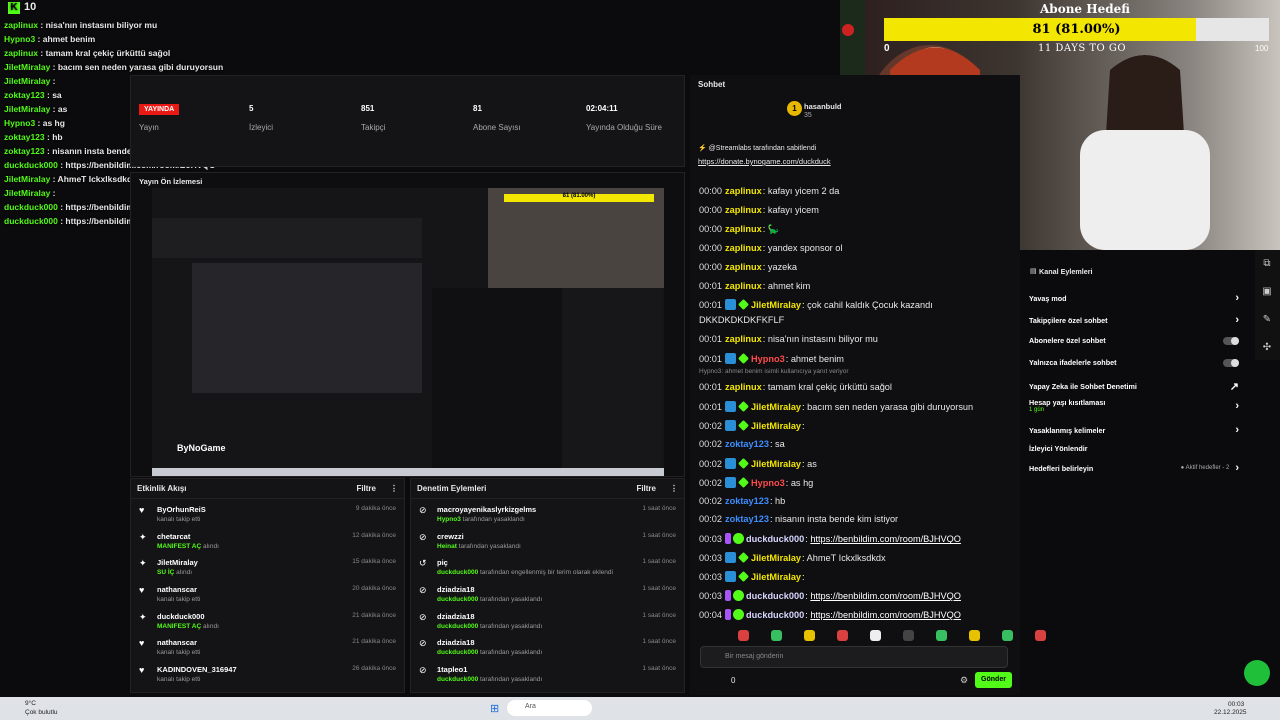 The image size is (1280, 720). Describe the element at coordinates (1134, 298) in the screenshot. I see `channel-action: Yavaş mod ›` at that location.